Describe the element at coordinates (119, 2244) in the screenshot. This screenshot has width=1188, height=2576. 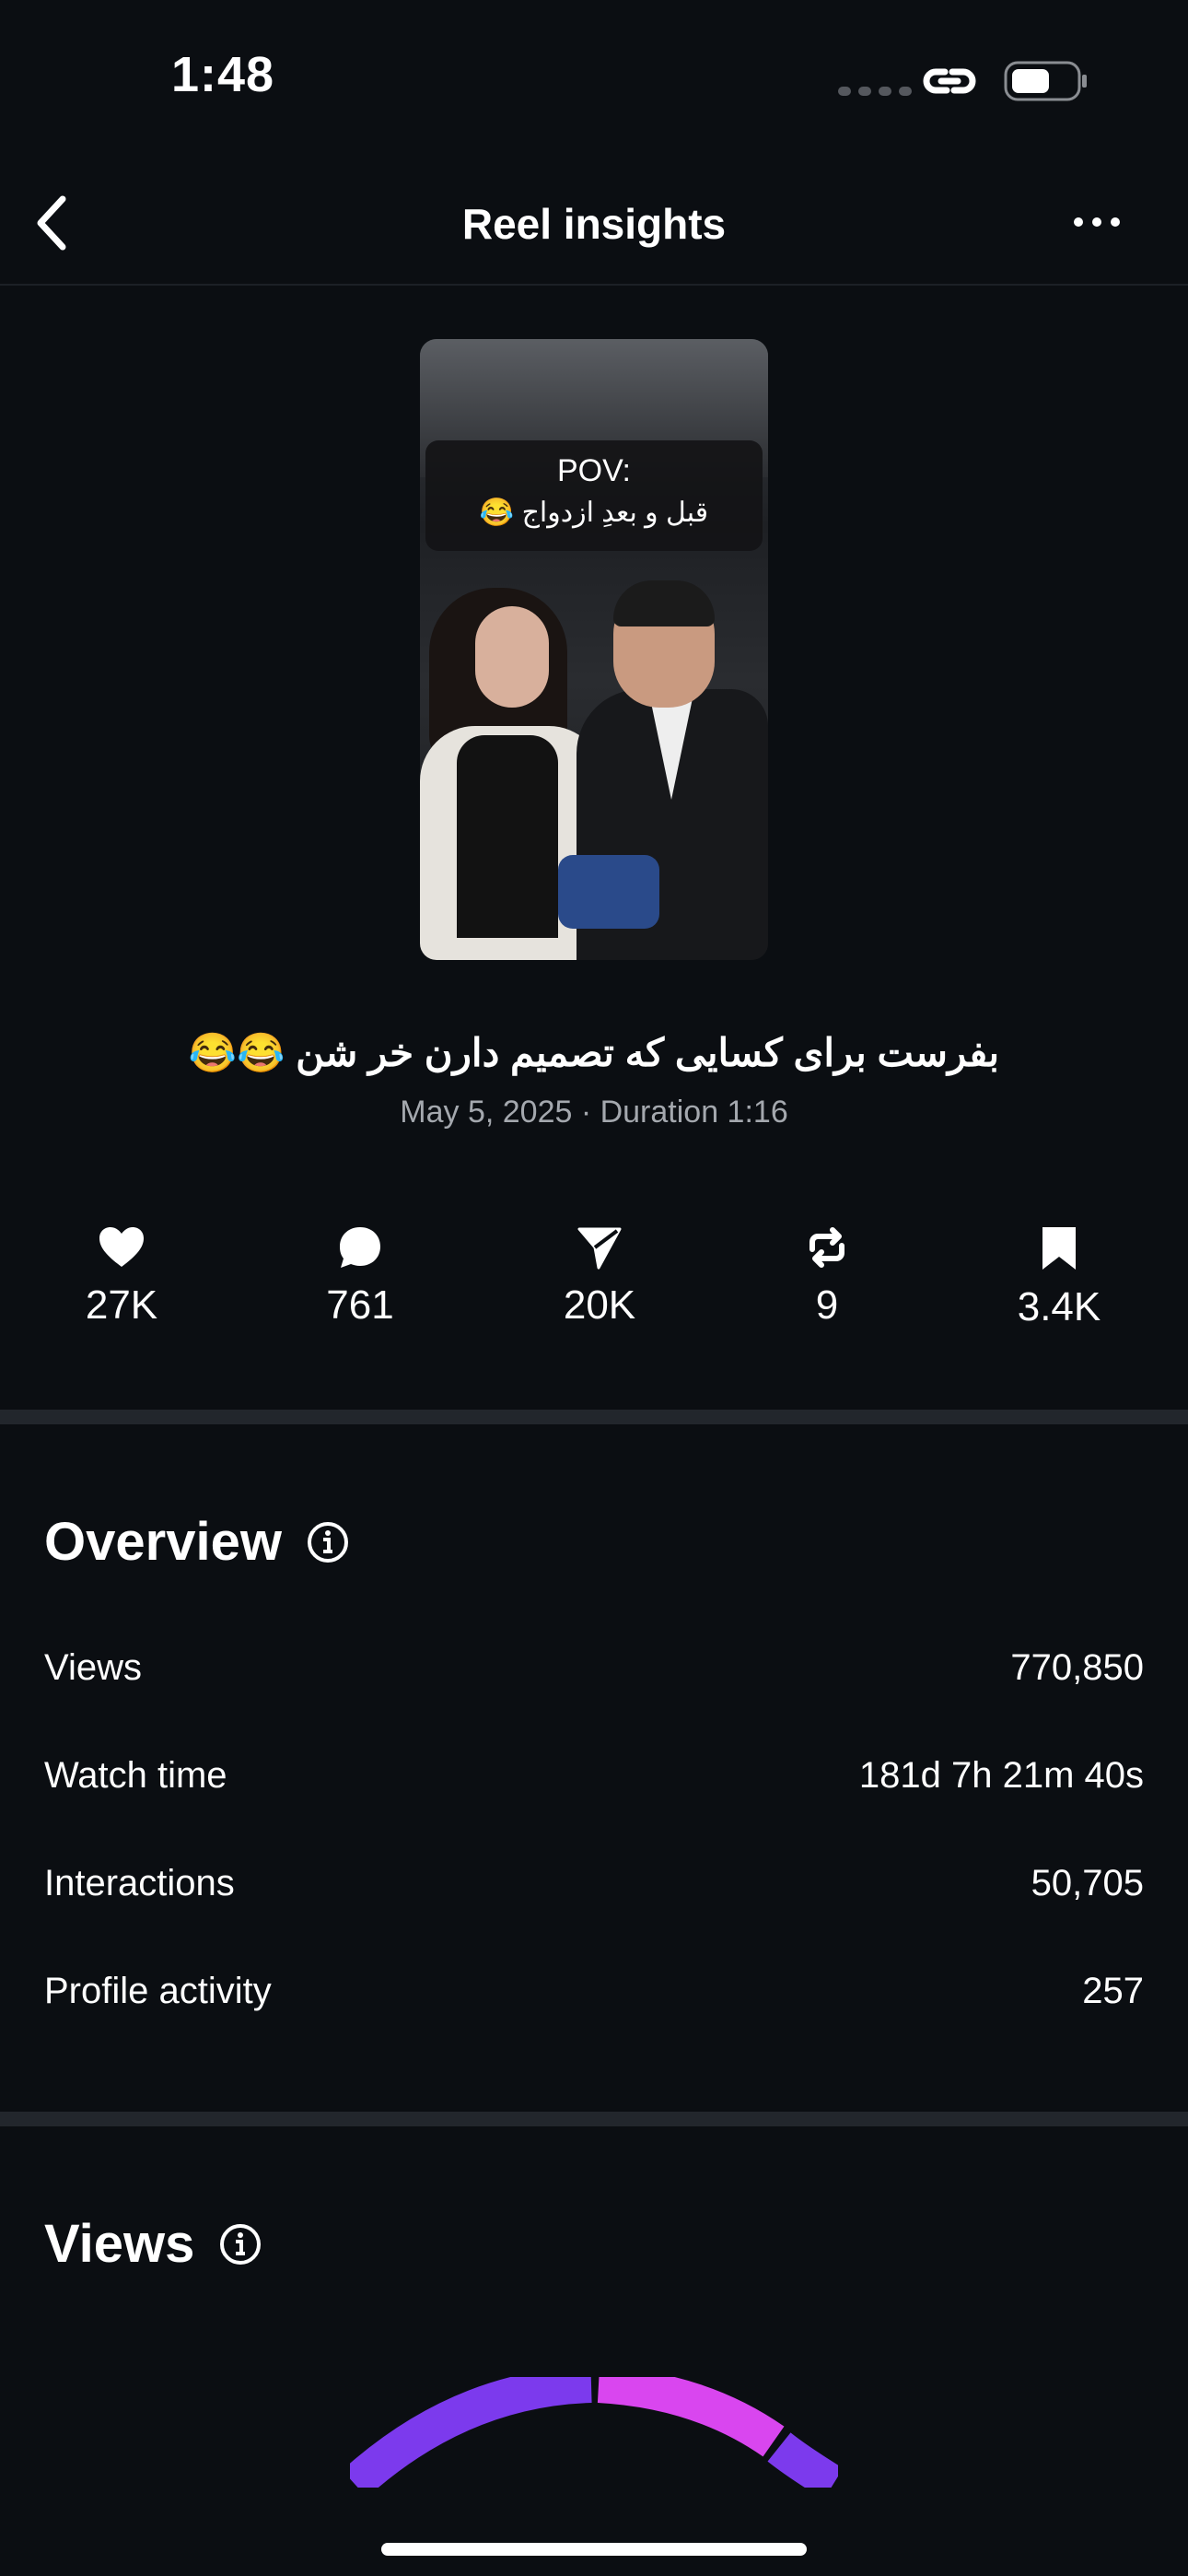
I see `views-title: Views` at that location.